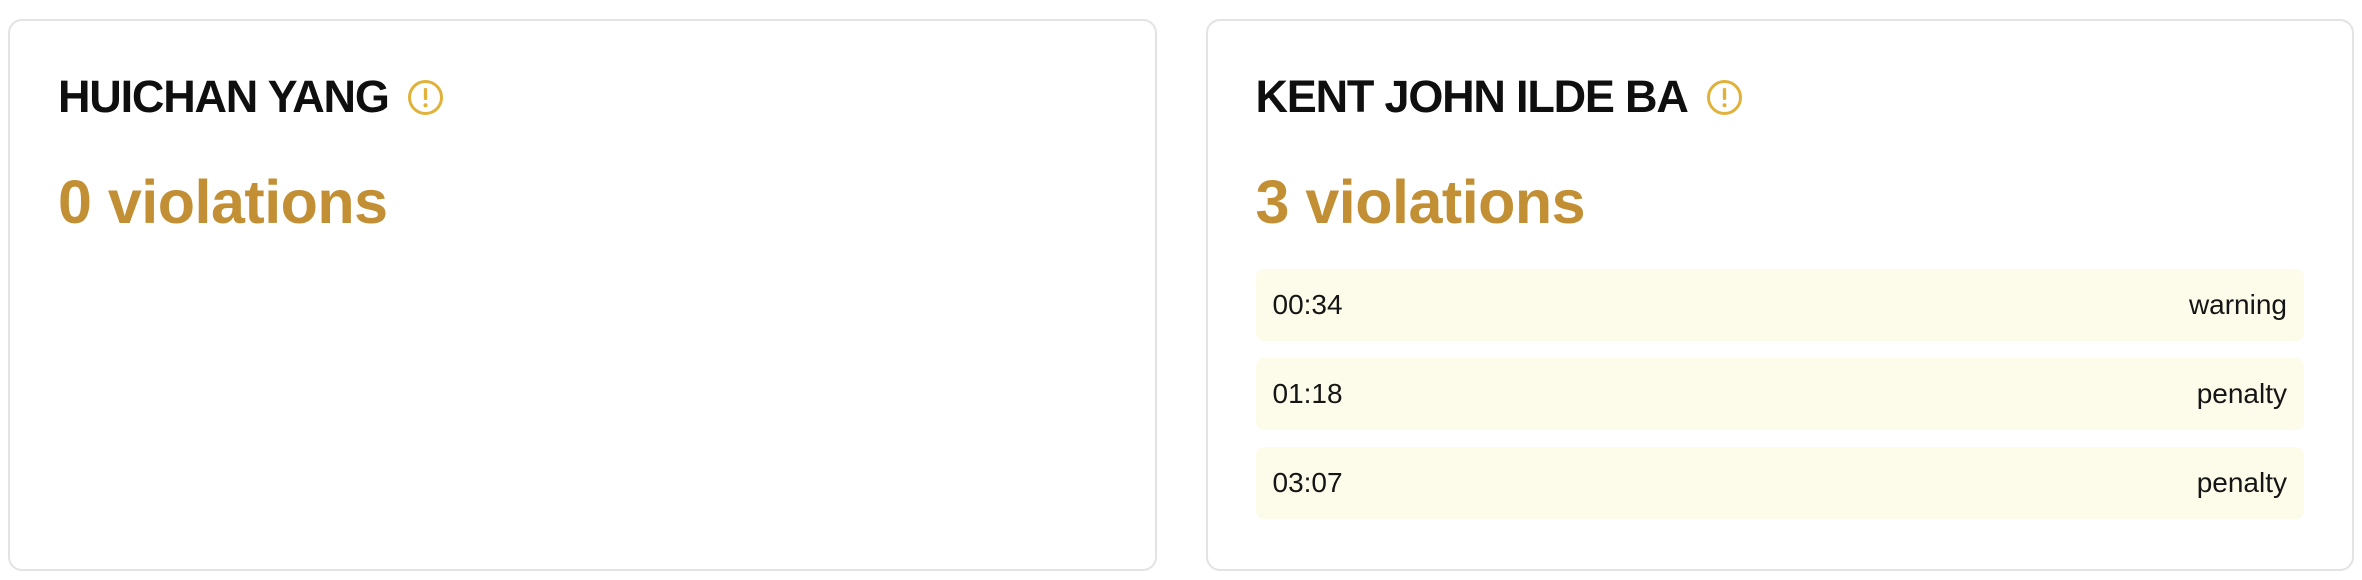 Image resolution: width=2362 pixels, height=580 pixels. What do you see at coordinates (1420, 202) in the screenshot?
I see `violation-count: 3 violations` at bounding box center [1420, 202].